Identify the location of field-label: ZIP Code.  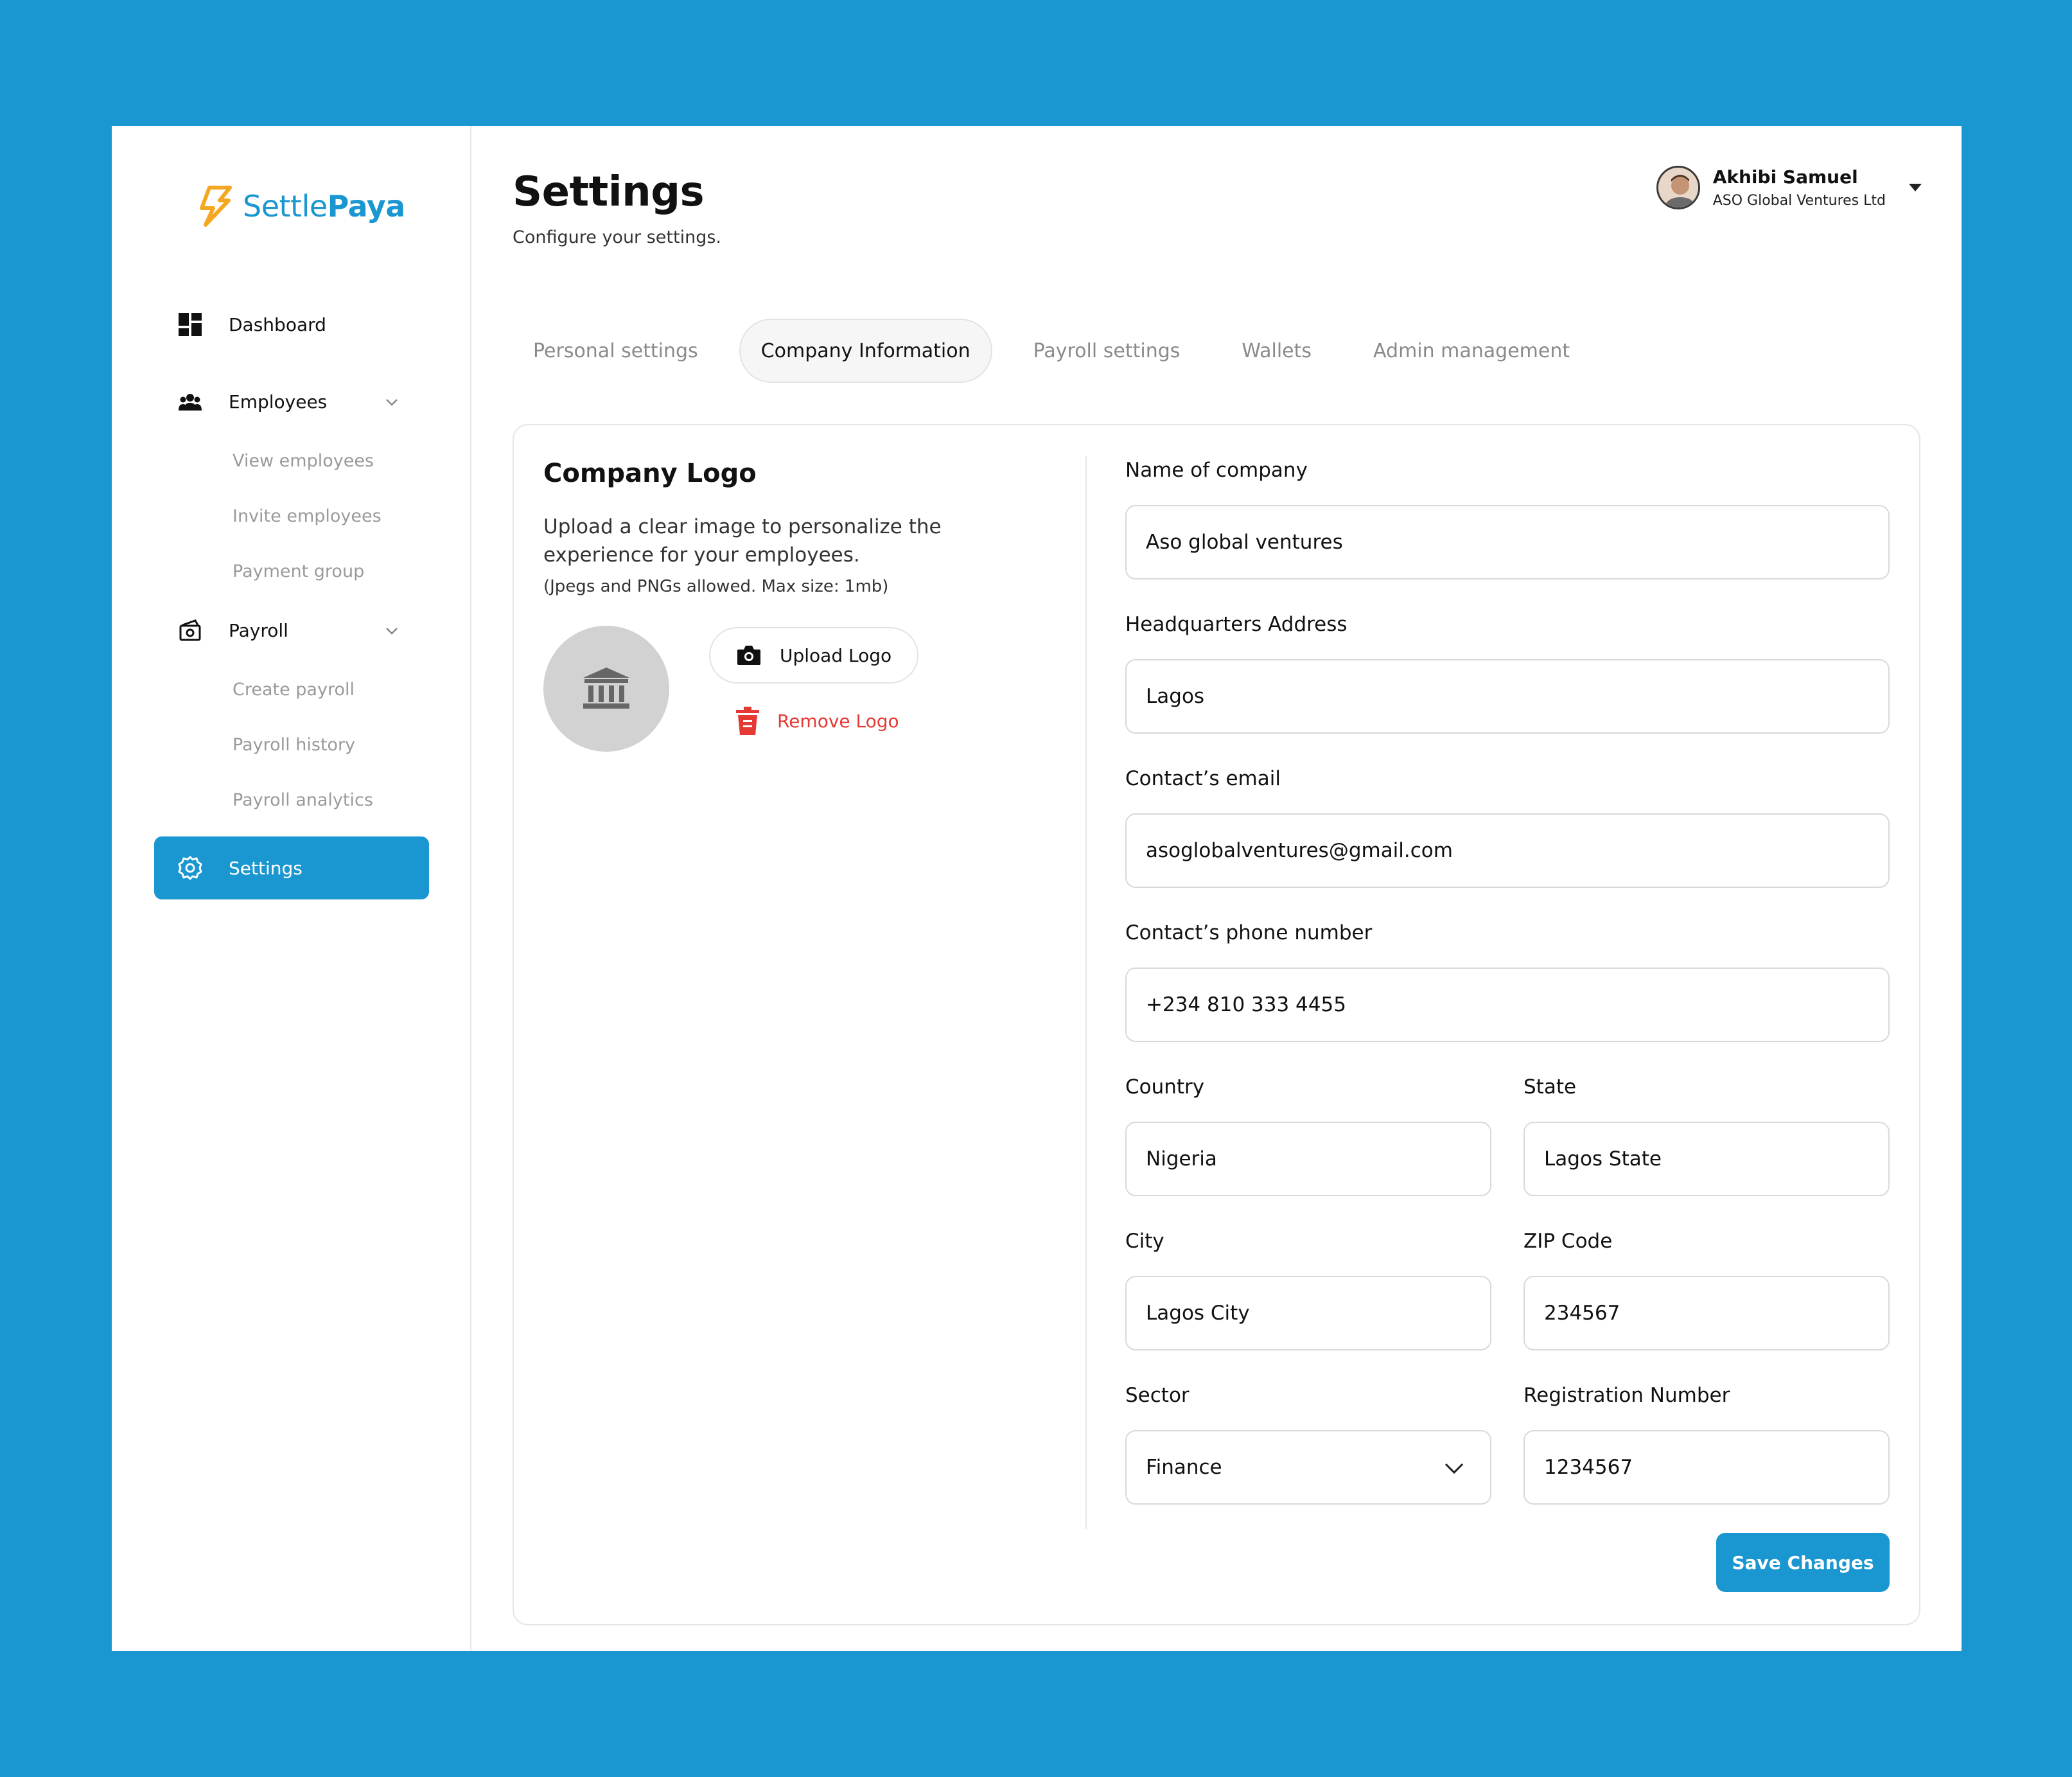
(1568, 1241).